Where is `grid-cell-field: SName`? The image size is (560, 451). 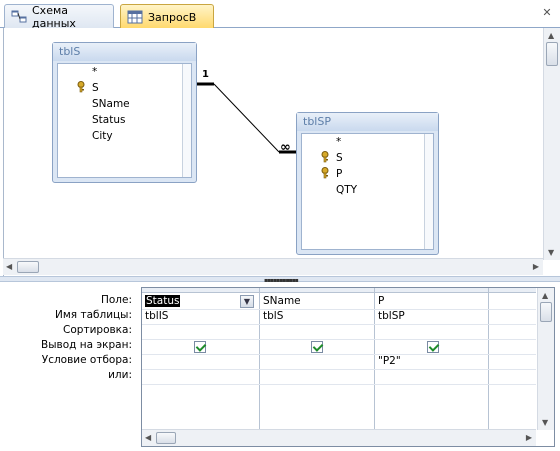
grid-cell-field: SName is located at coordinates (317, 301).